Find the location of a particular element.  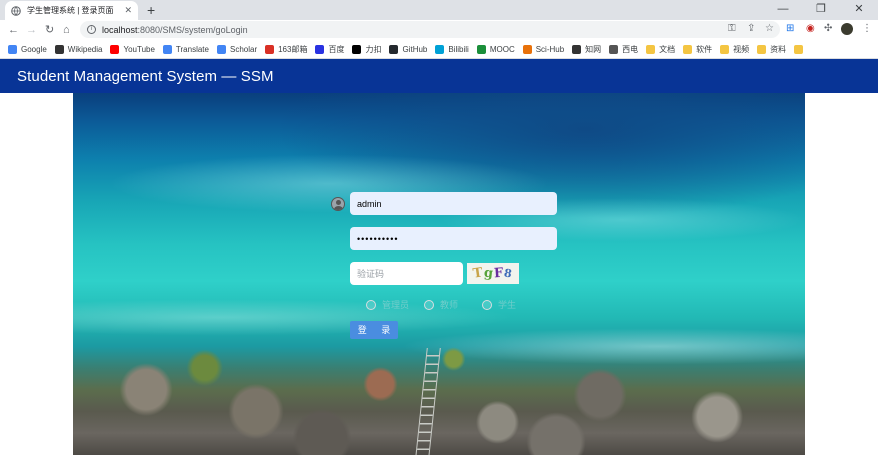

bookmark-label: 知网 is located at coordinates (593, 49).